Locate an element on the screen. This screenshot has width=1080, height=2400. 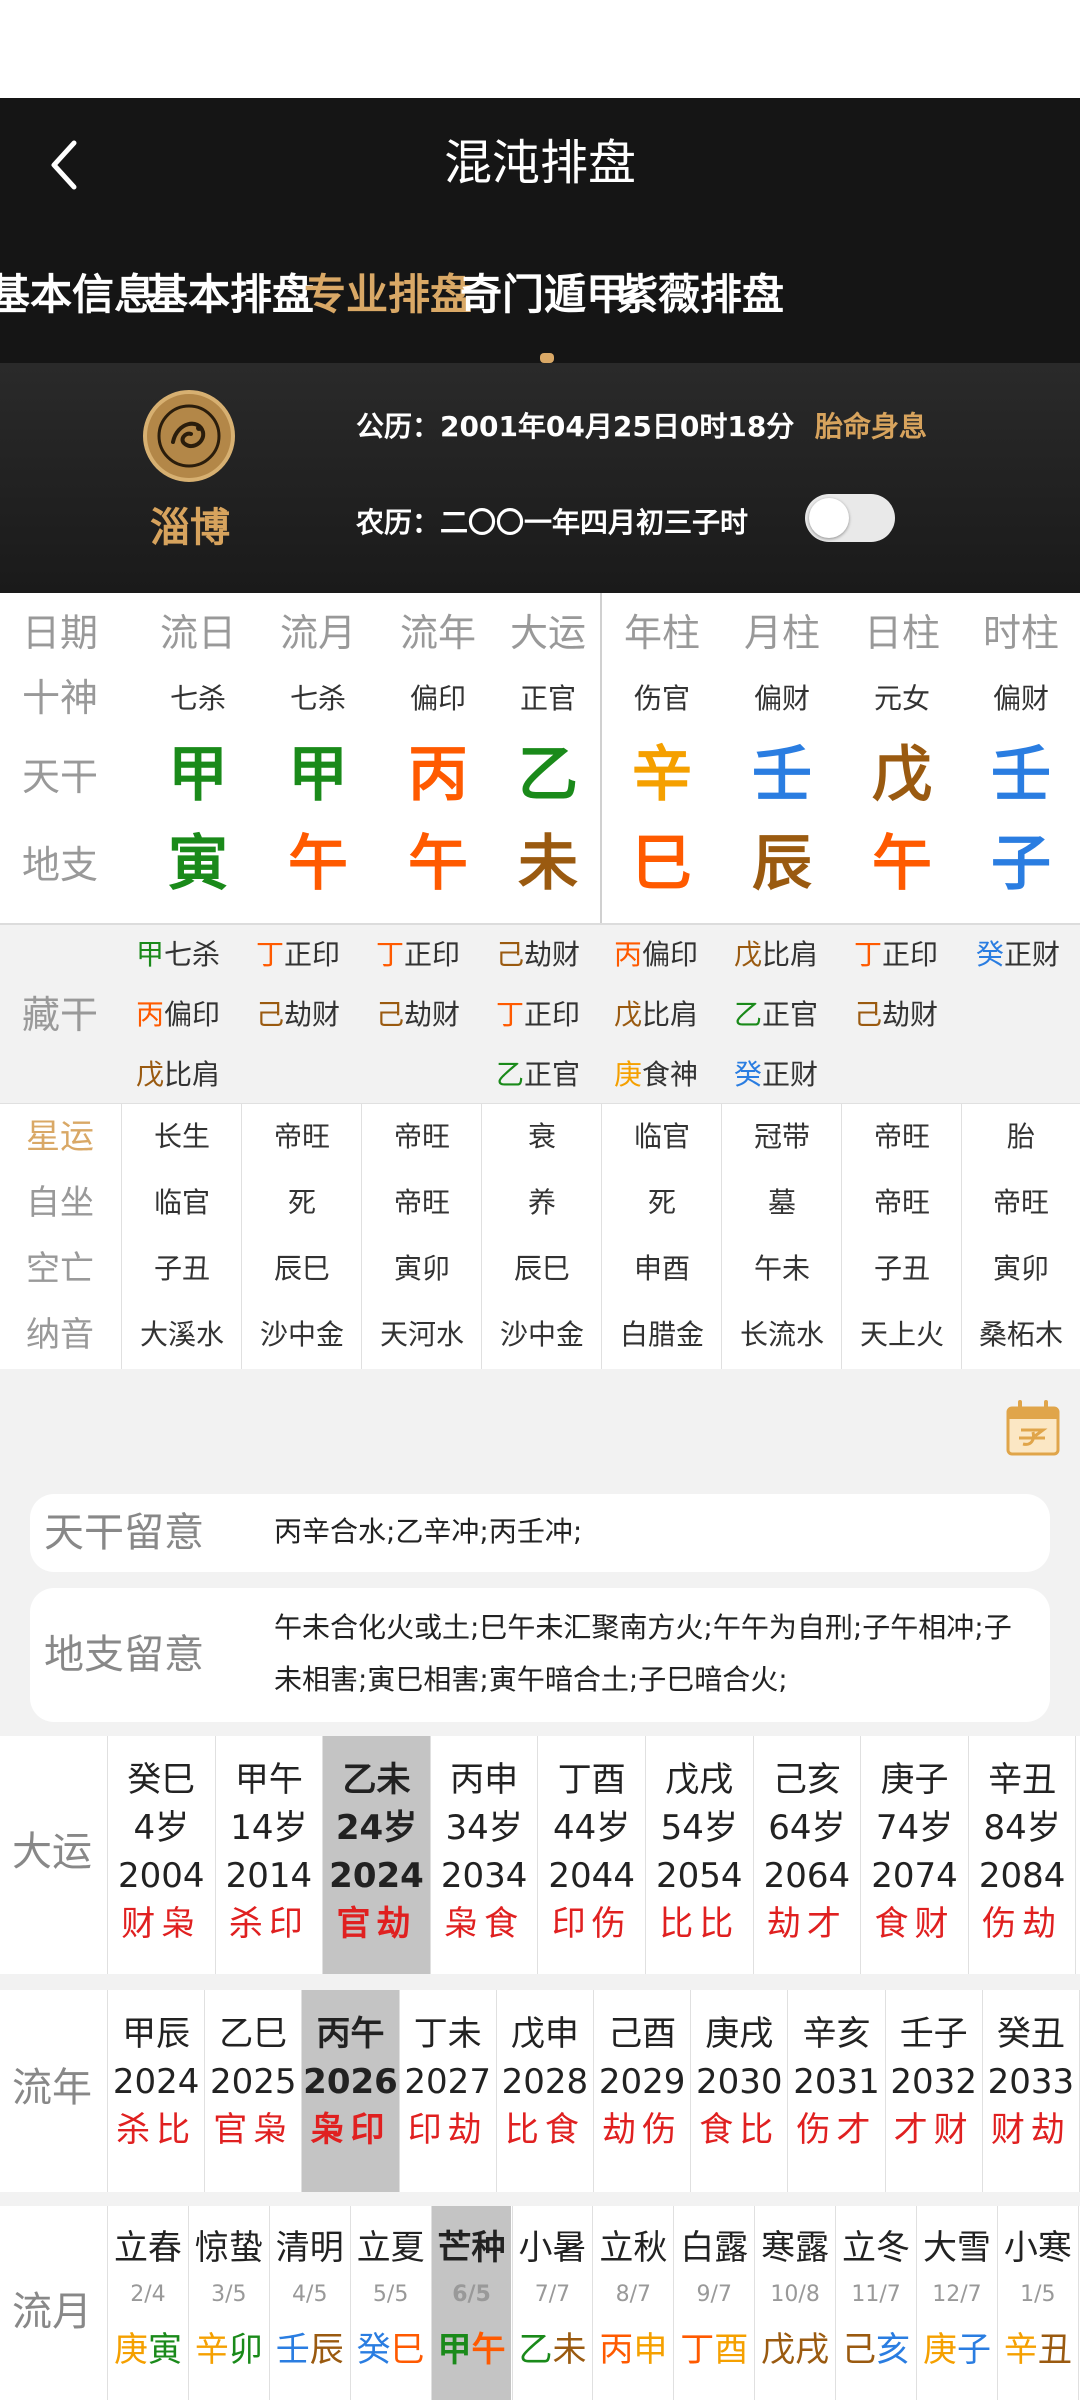
liuyue-item: 清明 4/5 壬辰 is located at coordinates (310, 2303).